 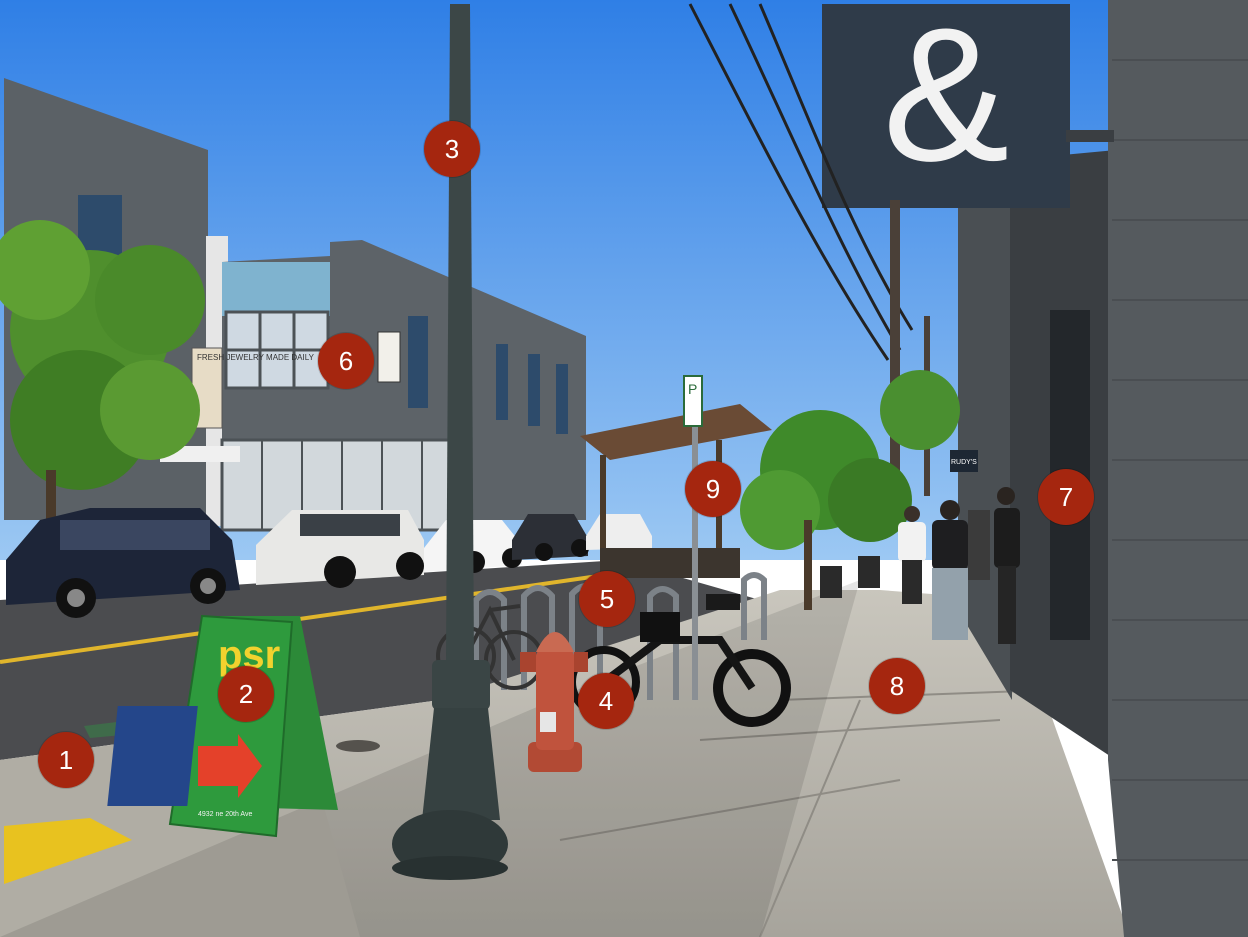 What do you see at coordinates (256, 357) in the screenshot?
I see `jewelry-sign-text: FRESH JEWELRY MADE DAILY` at bounding box center [256, 357].